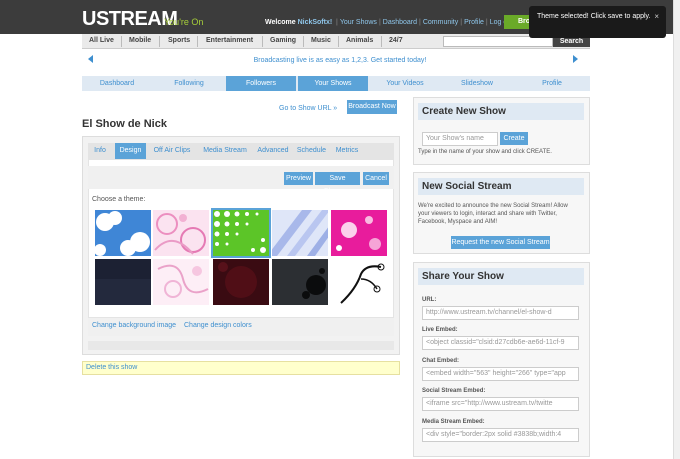  Describe the element at coordinates (123, 233) in the screenshot. I see `theme-clouds` at that location.